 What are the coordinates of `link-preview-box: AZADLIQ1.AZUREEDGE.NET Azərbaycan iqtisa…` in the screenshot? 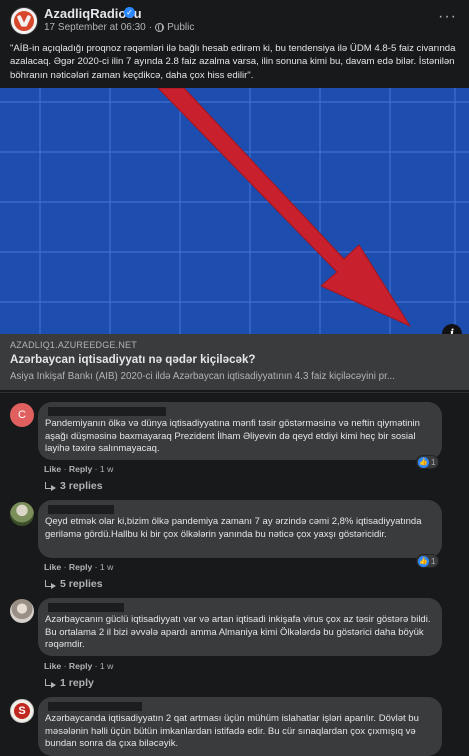 It's located at (234, 362).